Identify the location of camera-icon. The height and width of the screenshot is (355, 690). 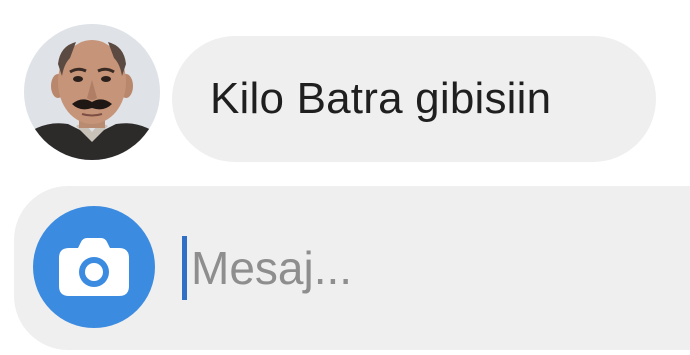
(94, 267).